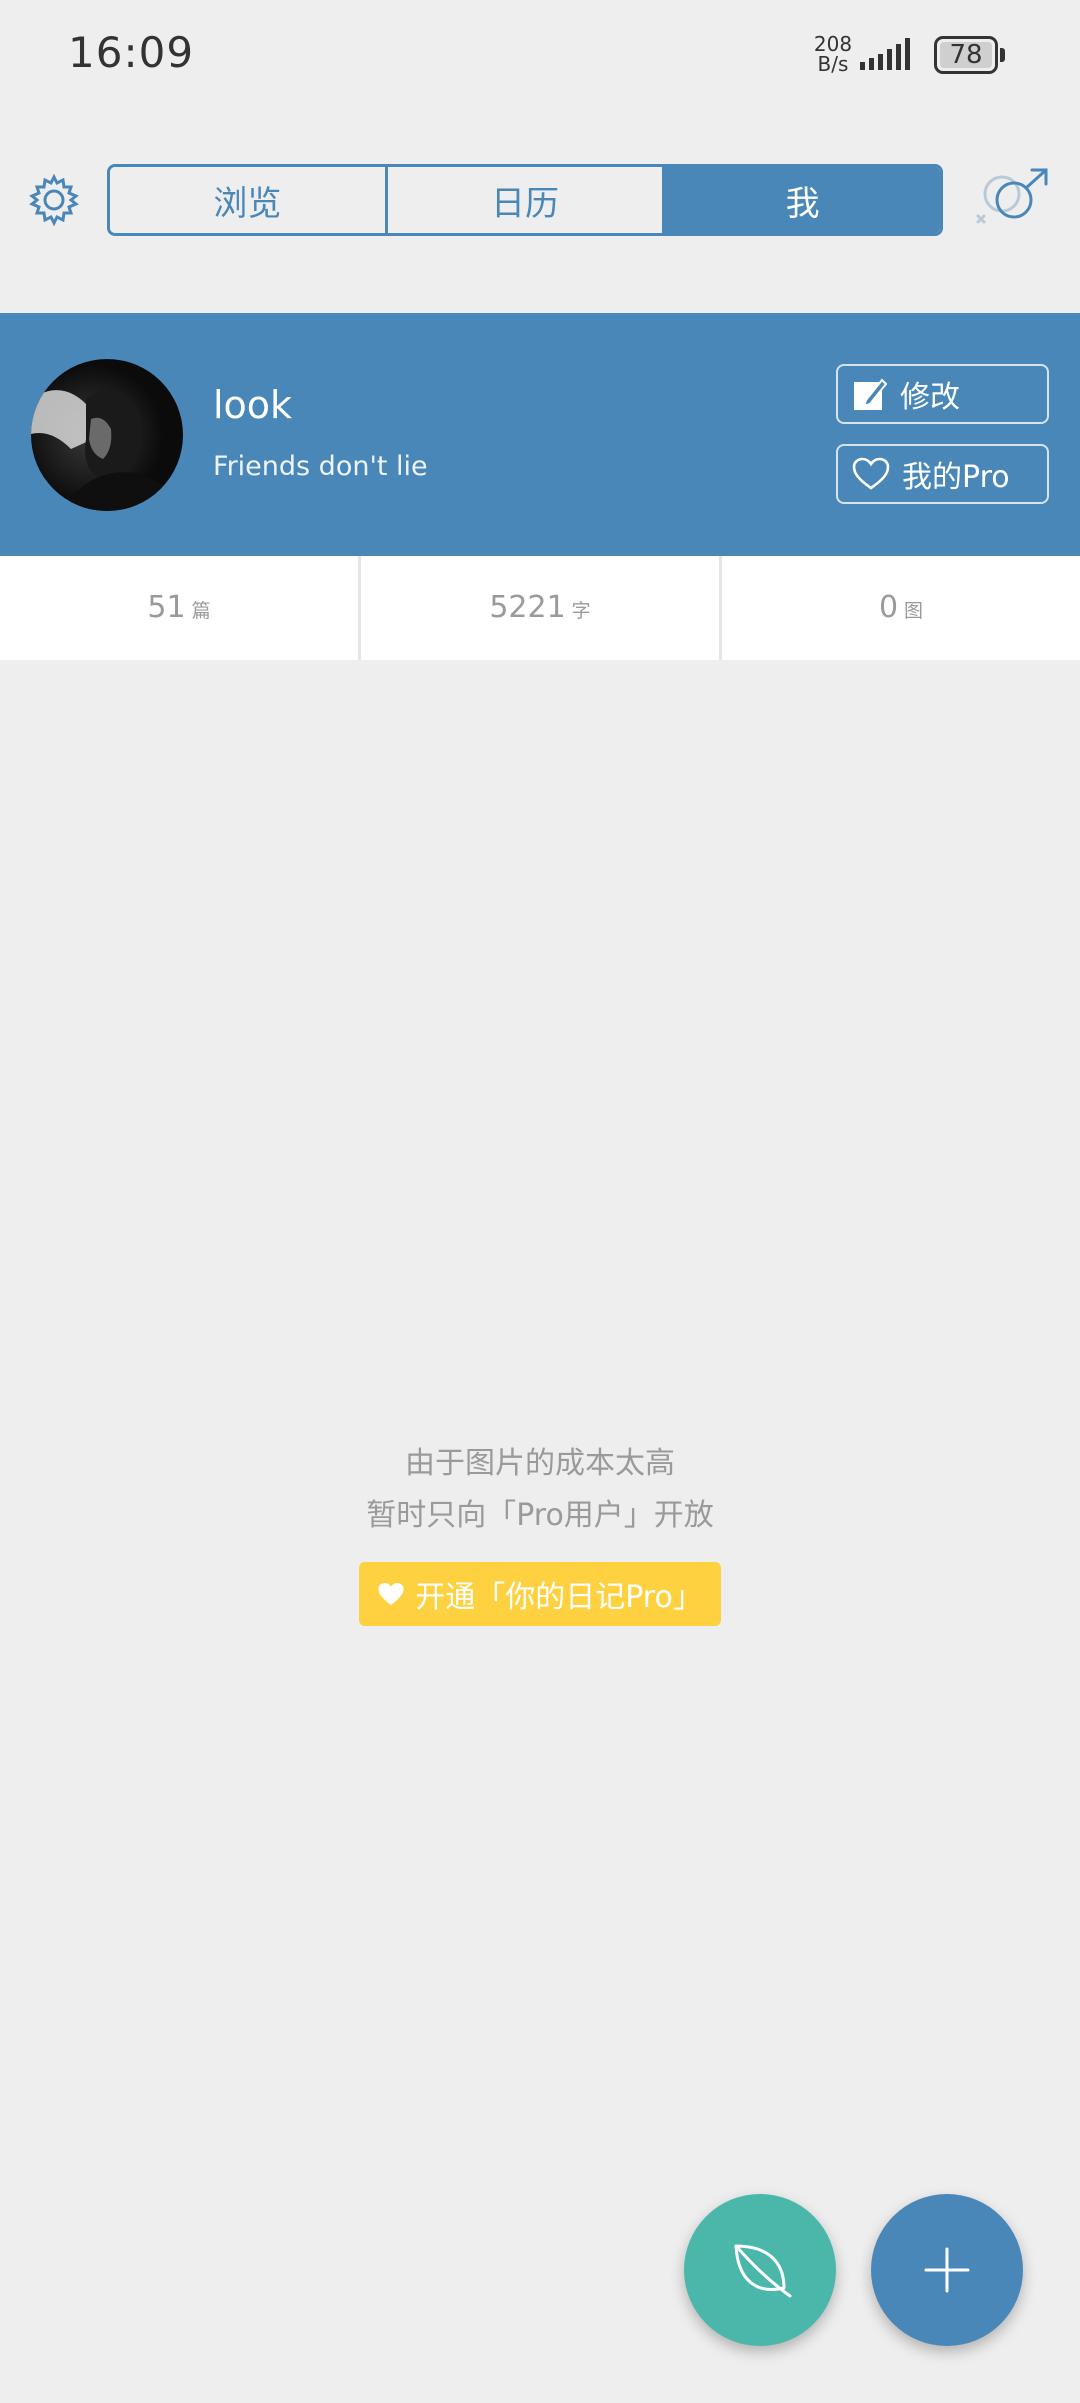 The height and width of the screenshot is (2403, 1080). I want to click on status-bar: 16:09 208 B/s 78, so click(540, 55).